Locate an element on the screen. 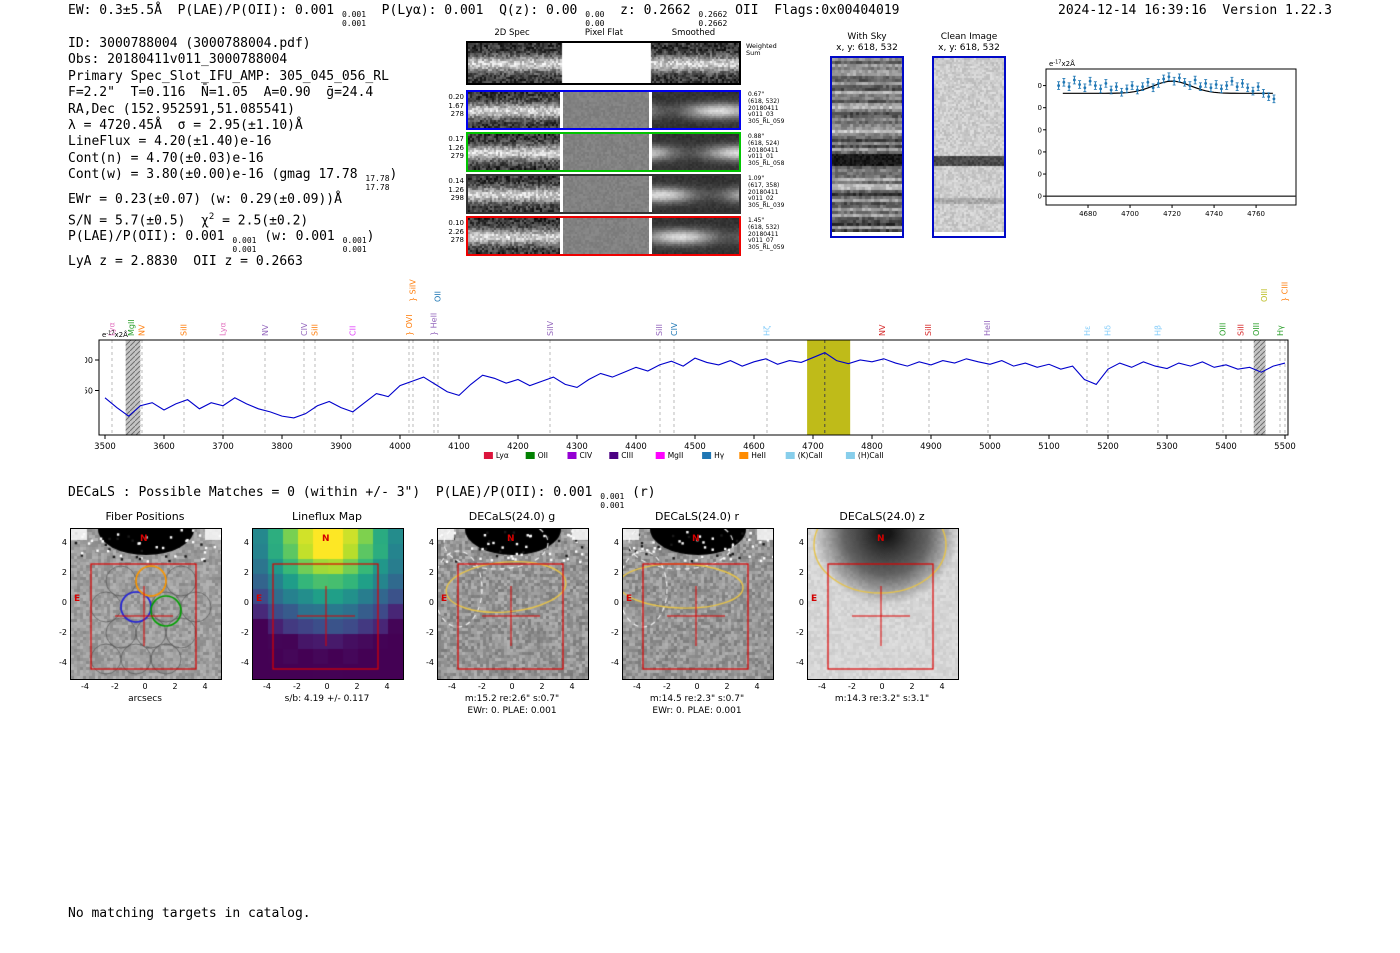  legend-label: Hγ is located at coordinates (719, 455).